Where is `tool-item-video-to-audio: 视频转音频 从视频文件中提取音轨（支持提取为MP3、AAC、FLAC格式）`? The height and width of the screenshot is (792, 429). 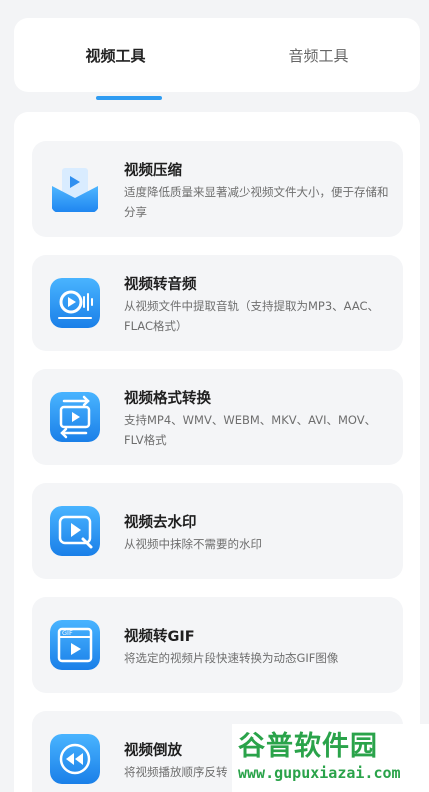
tool-item-video-to-audio: 视频转音频 从视频文件中提取音轨（支持提取为MP3、AAC、FLAC格式） is located at coordinates (217, 303).